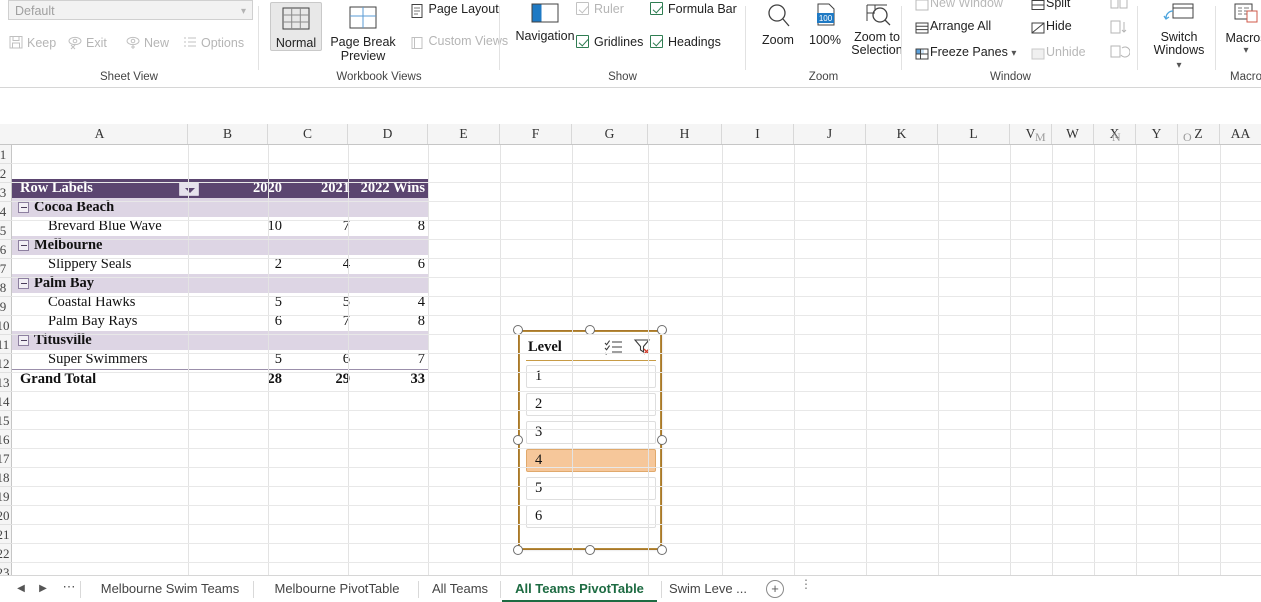 The height and width of the screenshot is (602, 1261). Describe the element at coordinates (6, 477) in the screenshot. I see `row-header-18: 18` at that location.